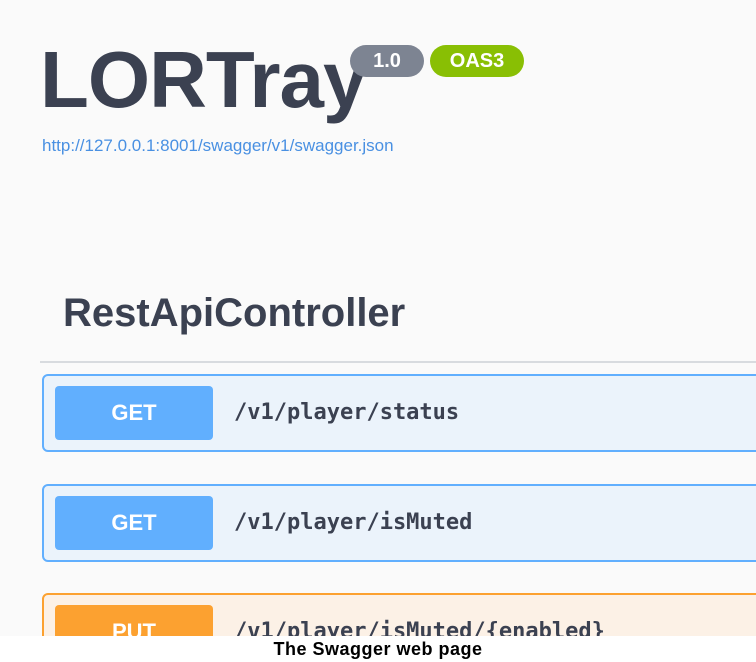  Describe the element at coordinates (477, 61) in the screenshot. I see `oas-badge: OAS3` at that location.